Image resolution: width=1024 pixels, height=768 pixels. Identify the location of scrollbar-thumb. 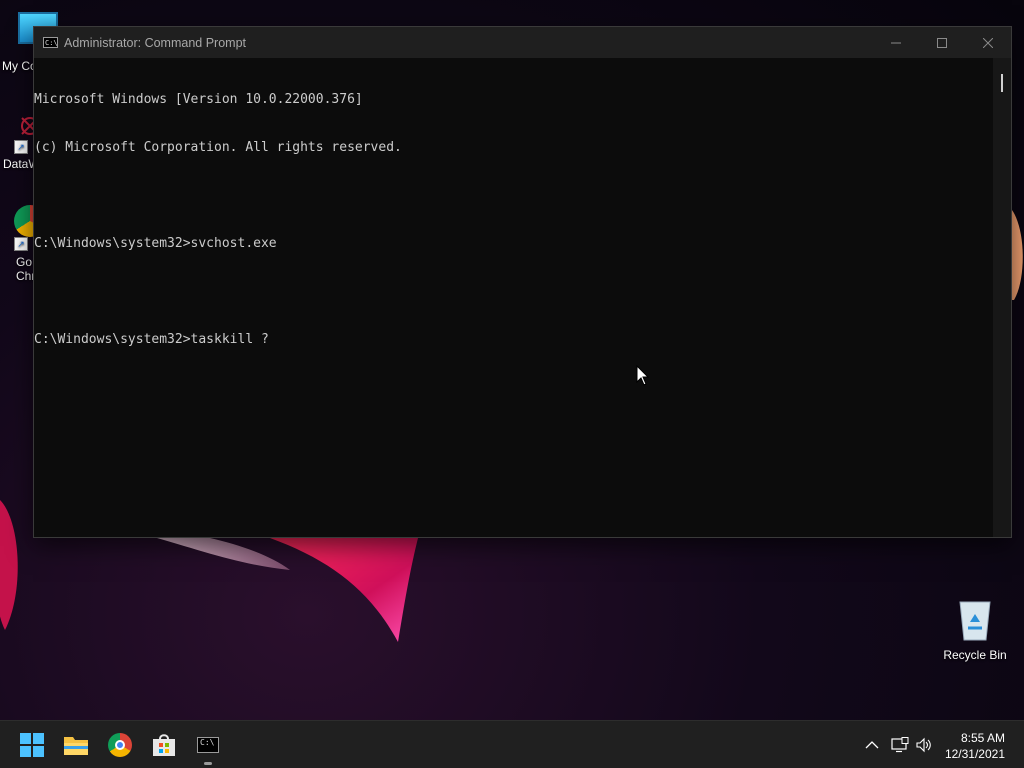
(1002, 83).